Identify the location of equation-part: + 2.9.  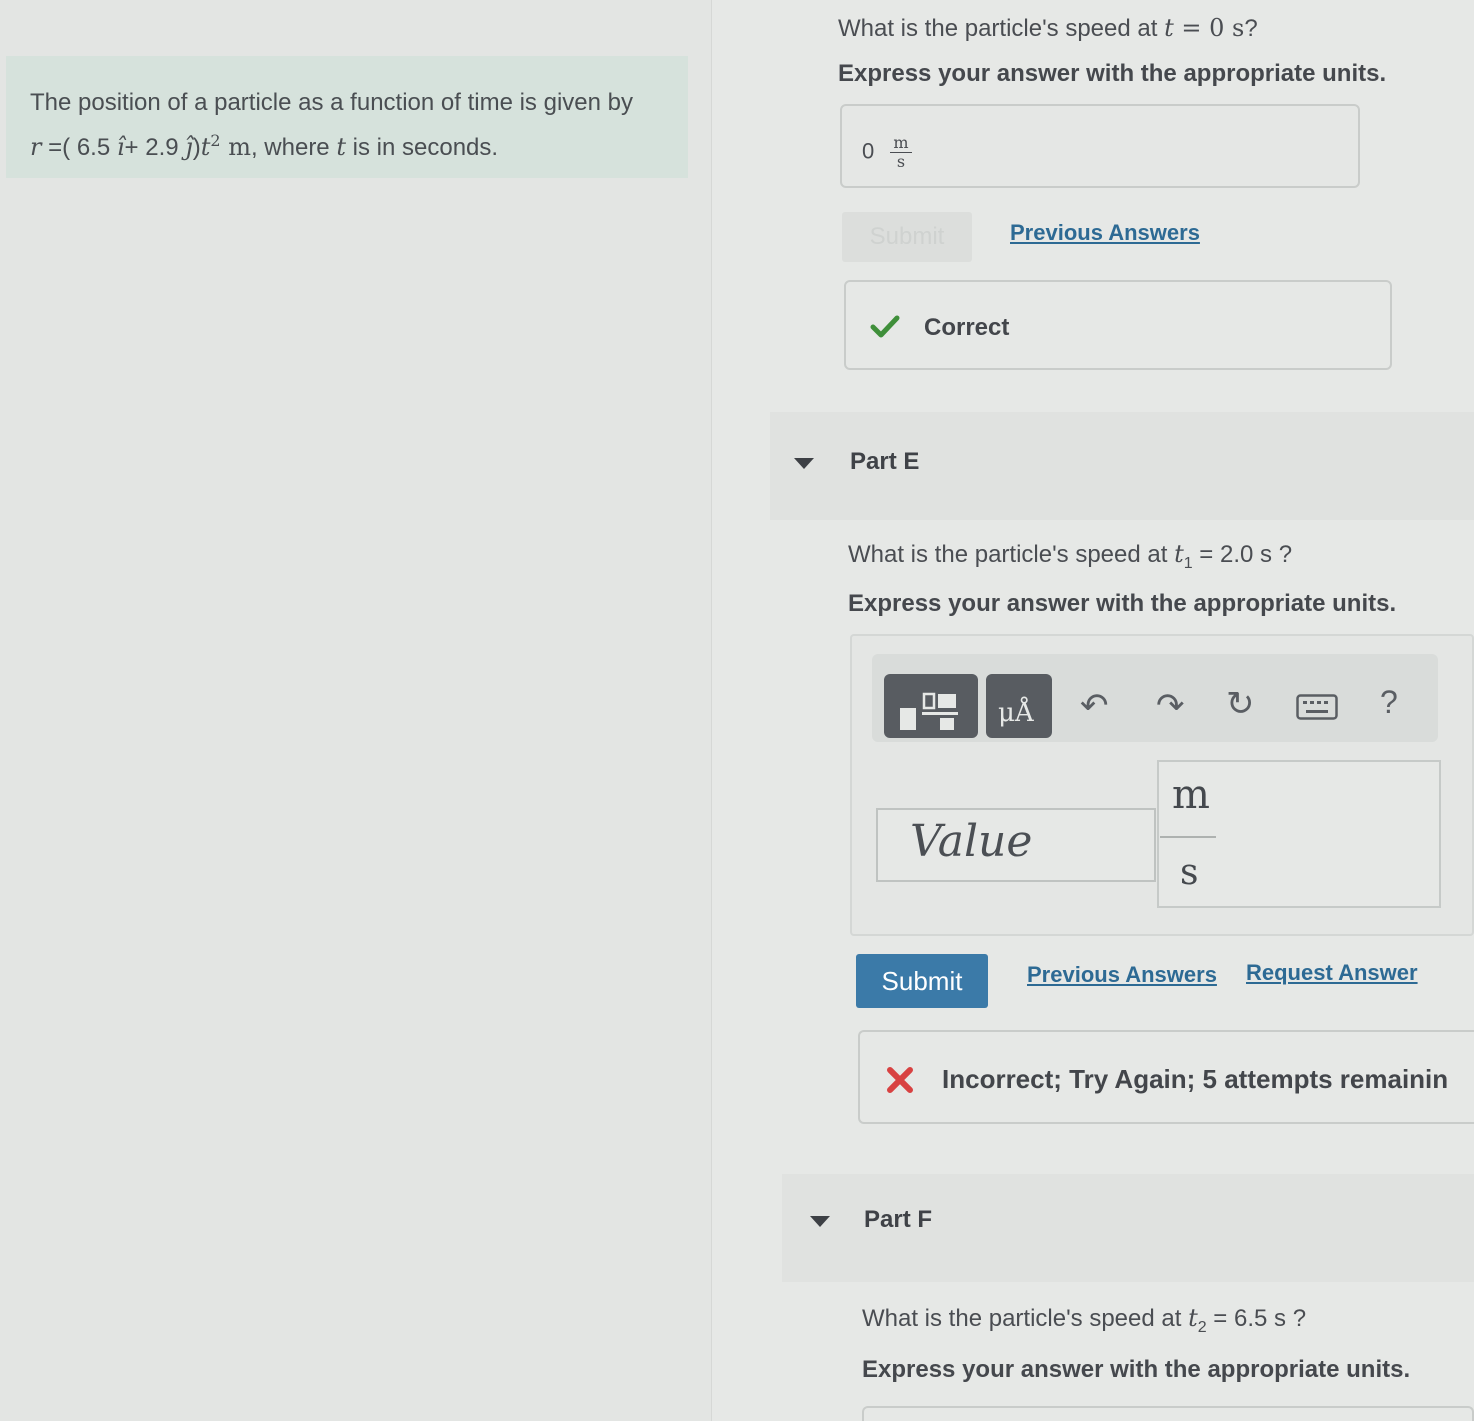
(155, 147).